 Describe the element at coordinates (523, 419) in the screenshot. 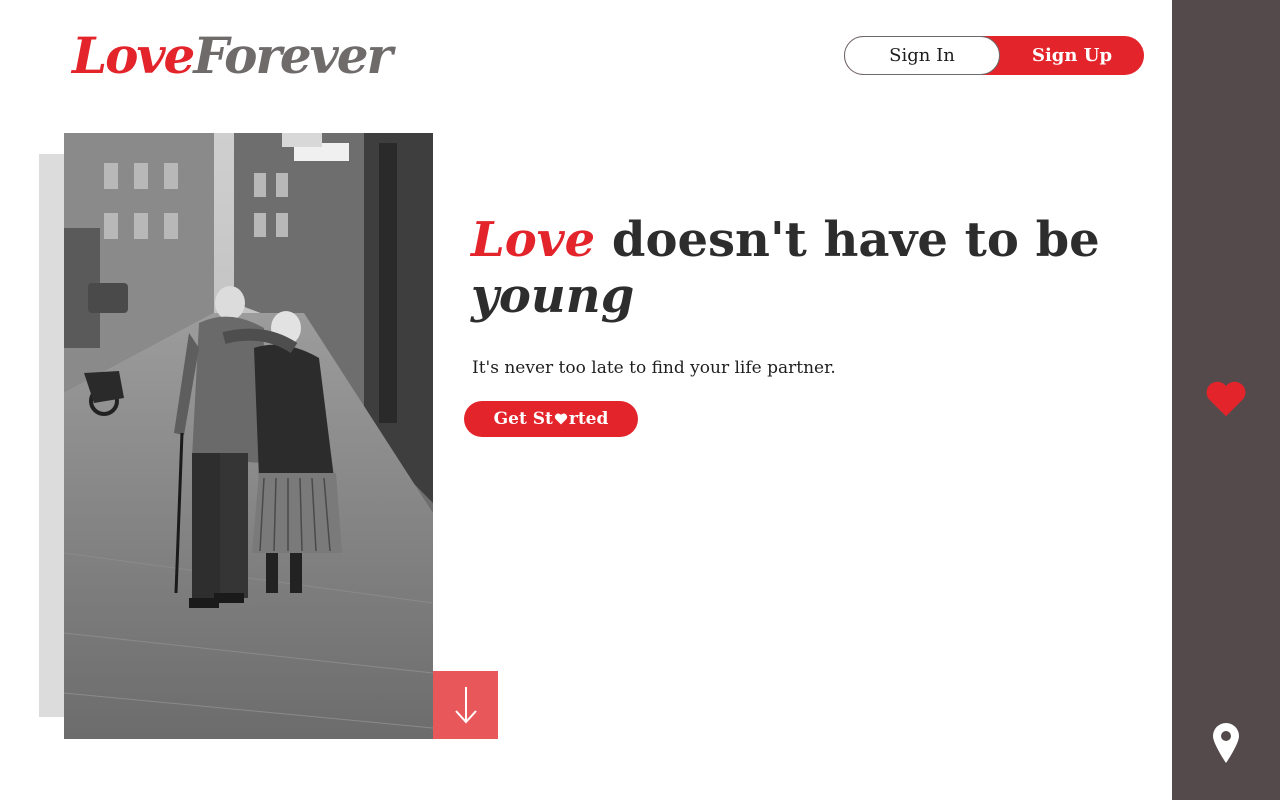

I see `cta-prefix: Get St` at that location.